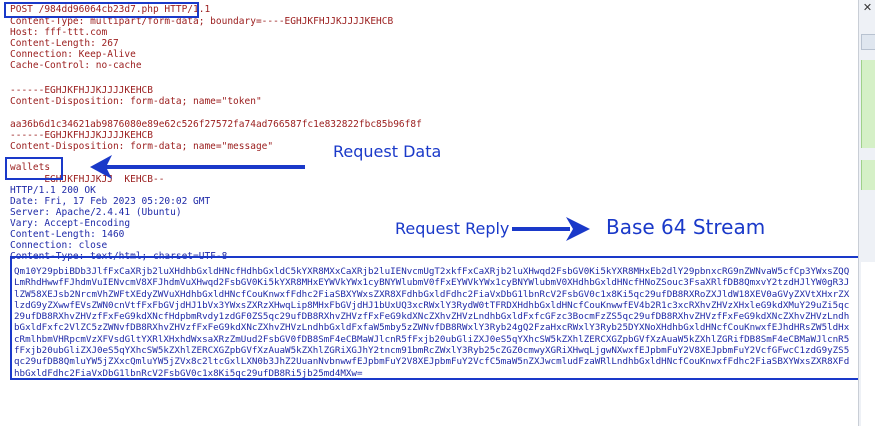  What do you see at coordinates (67, 234) in the screenshot?
I see `response-header: Content-Length: 1460` at bounding box center [67, 234].